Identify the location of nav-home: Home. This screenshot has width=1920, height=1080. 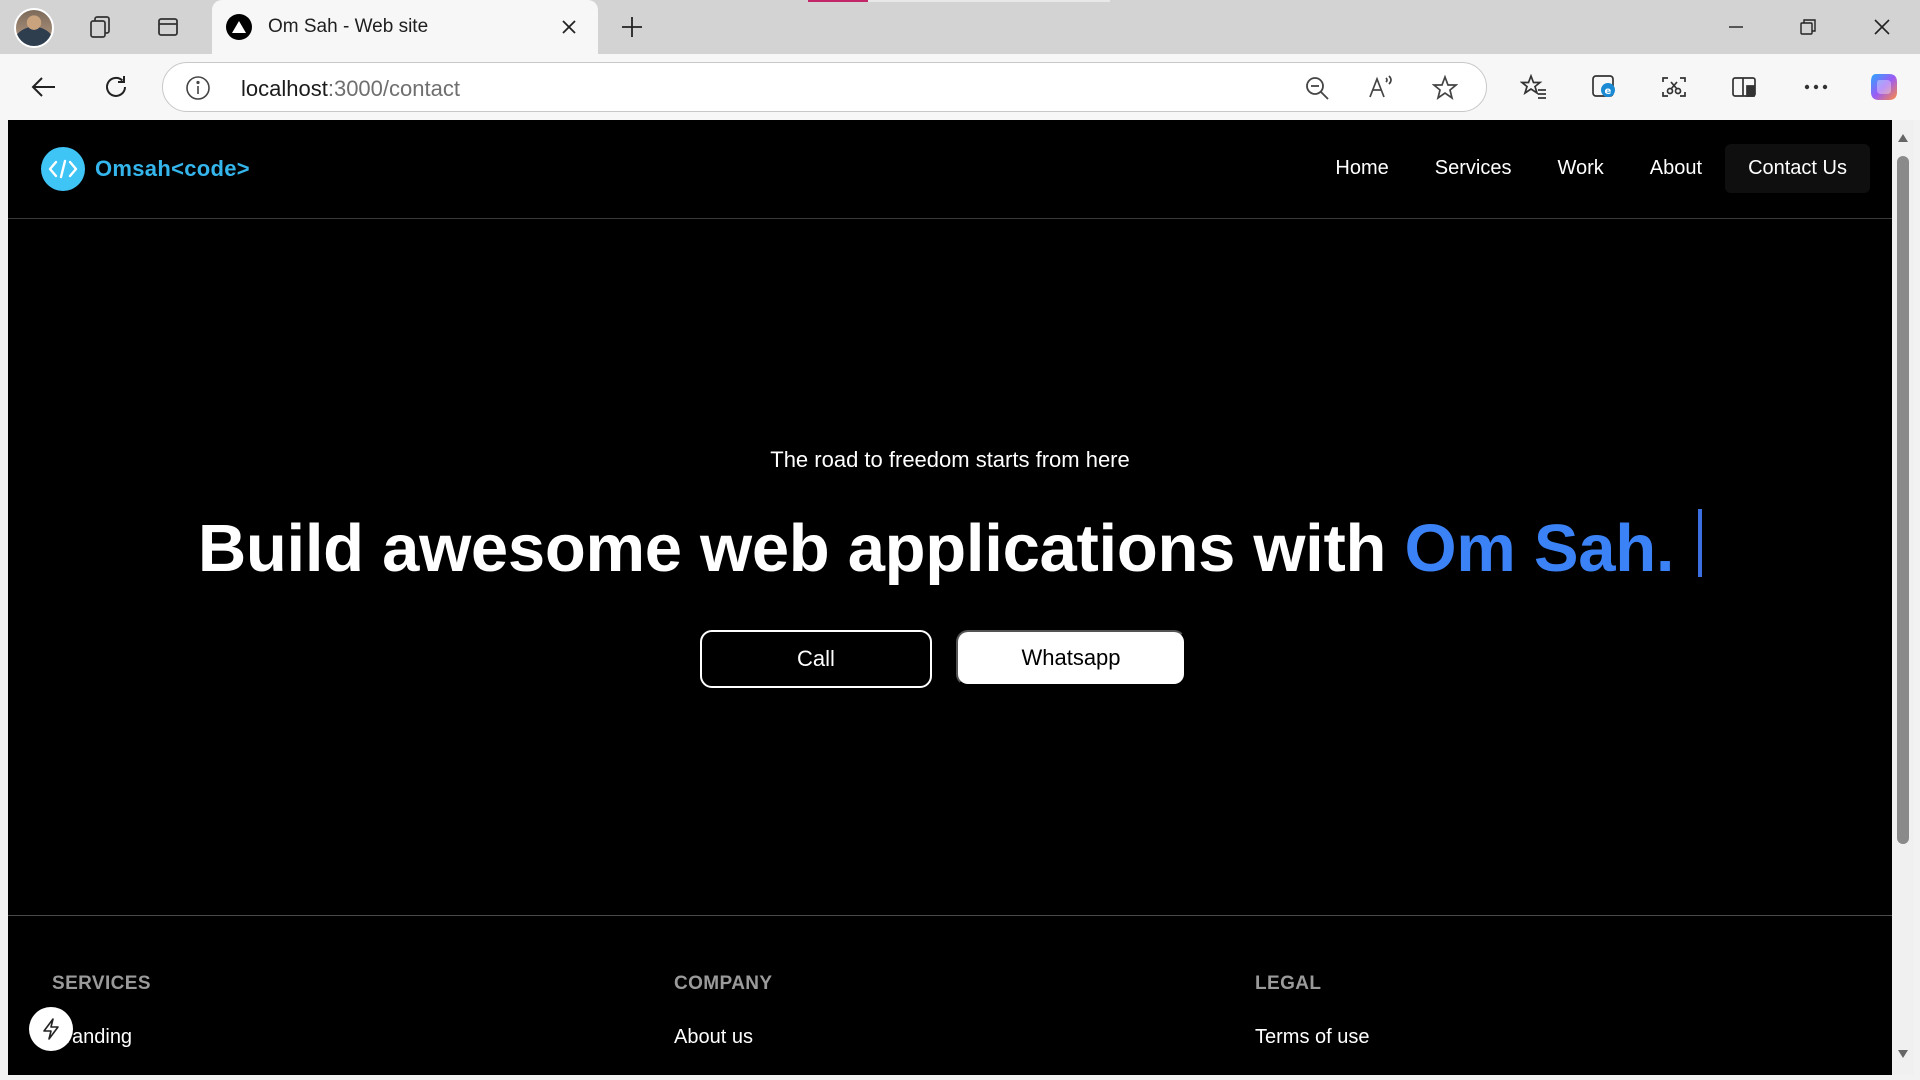
(1361, 168).